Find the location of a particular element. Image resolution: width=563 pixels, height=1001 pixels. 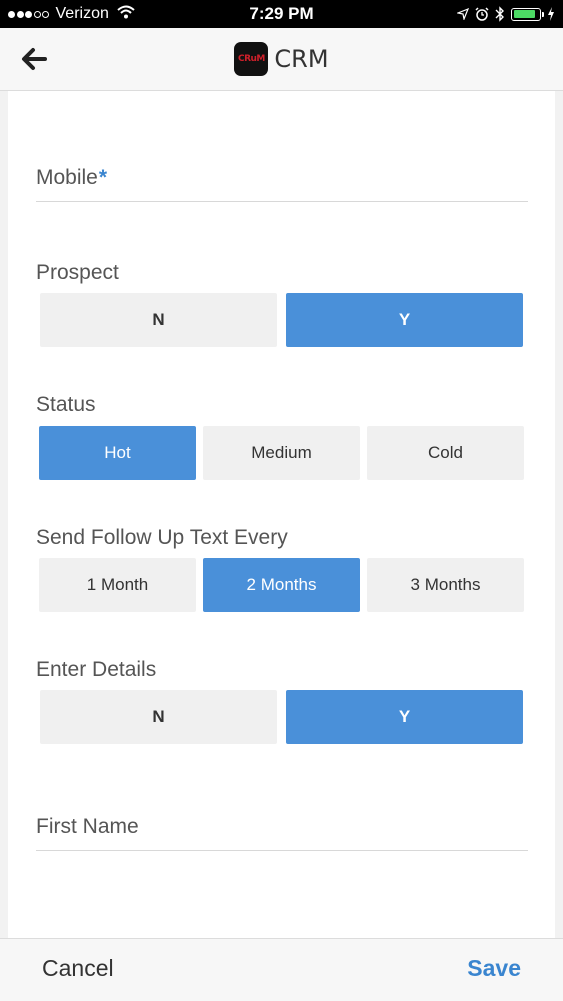

status-option-cold: Cold is located at coordinates (445, 453).